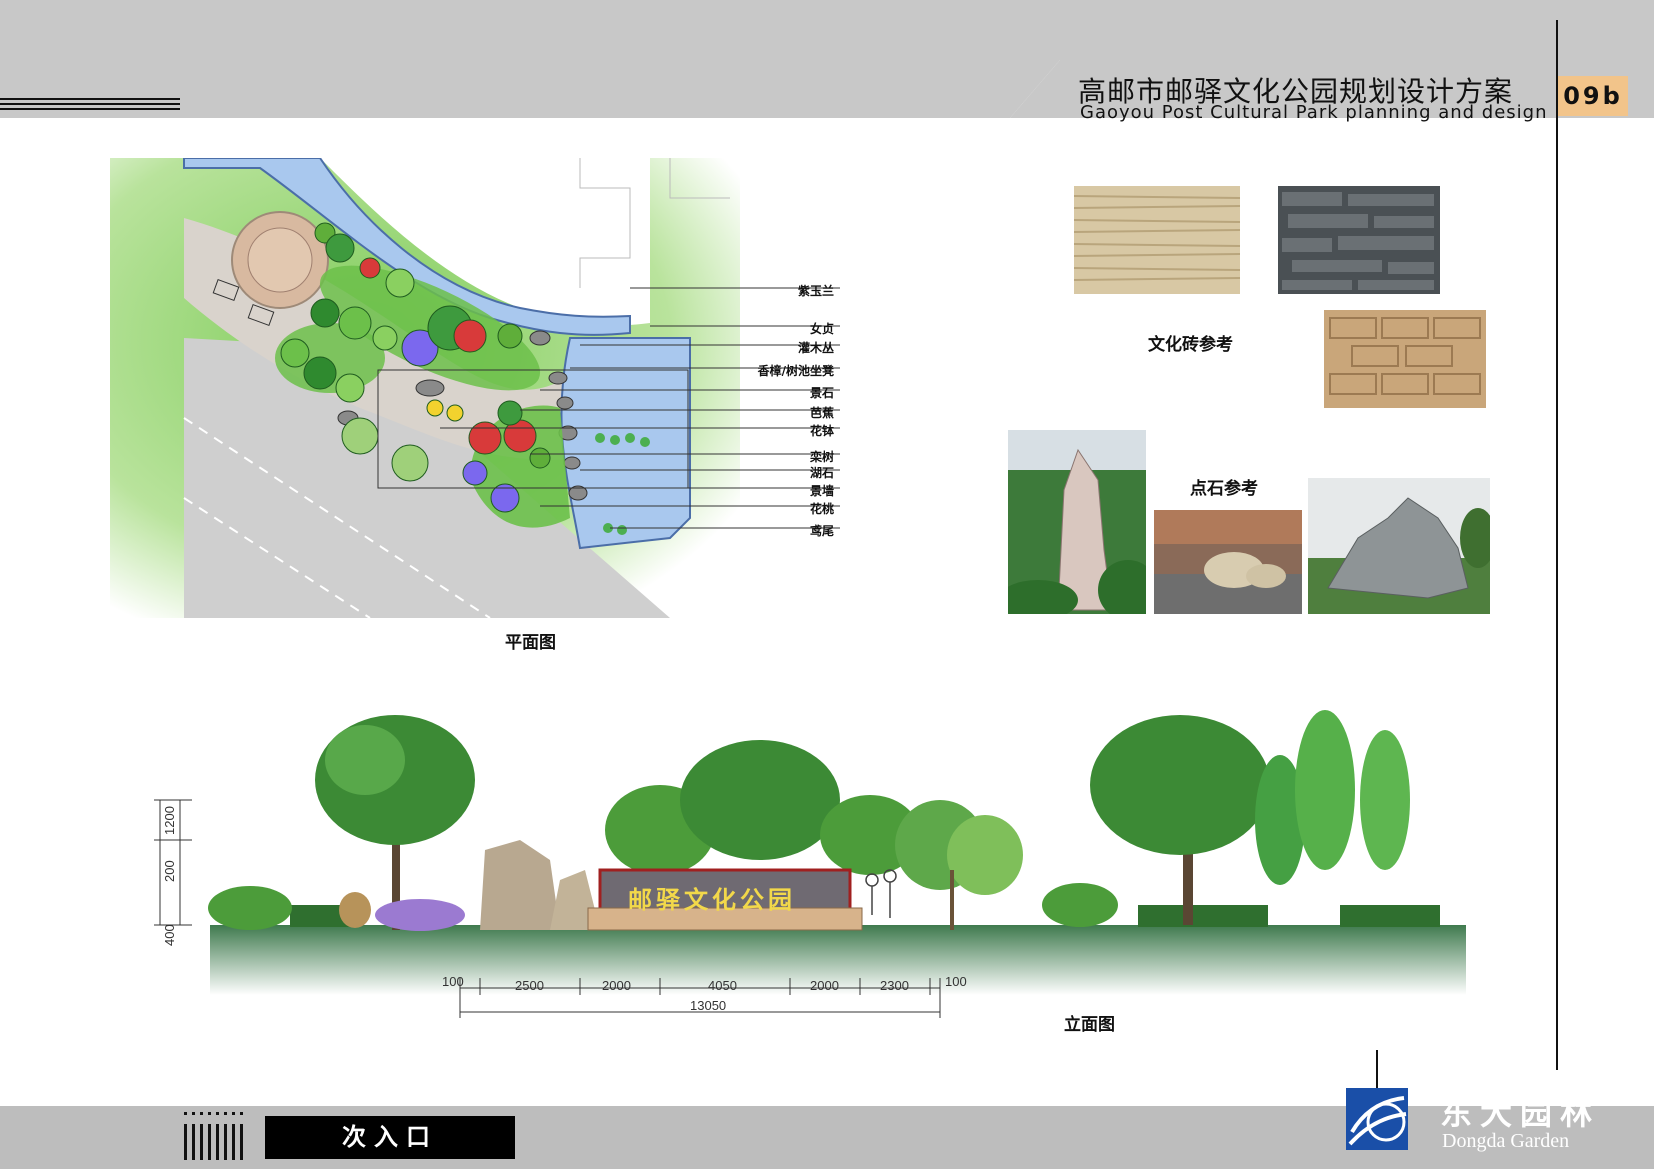 The width and height of the screenshot is (1654, 1169). Describe the element at coordinates (1089, 1025) in the screenshot. I see `elevation-caption: 立面图` at that location.